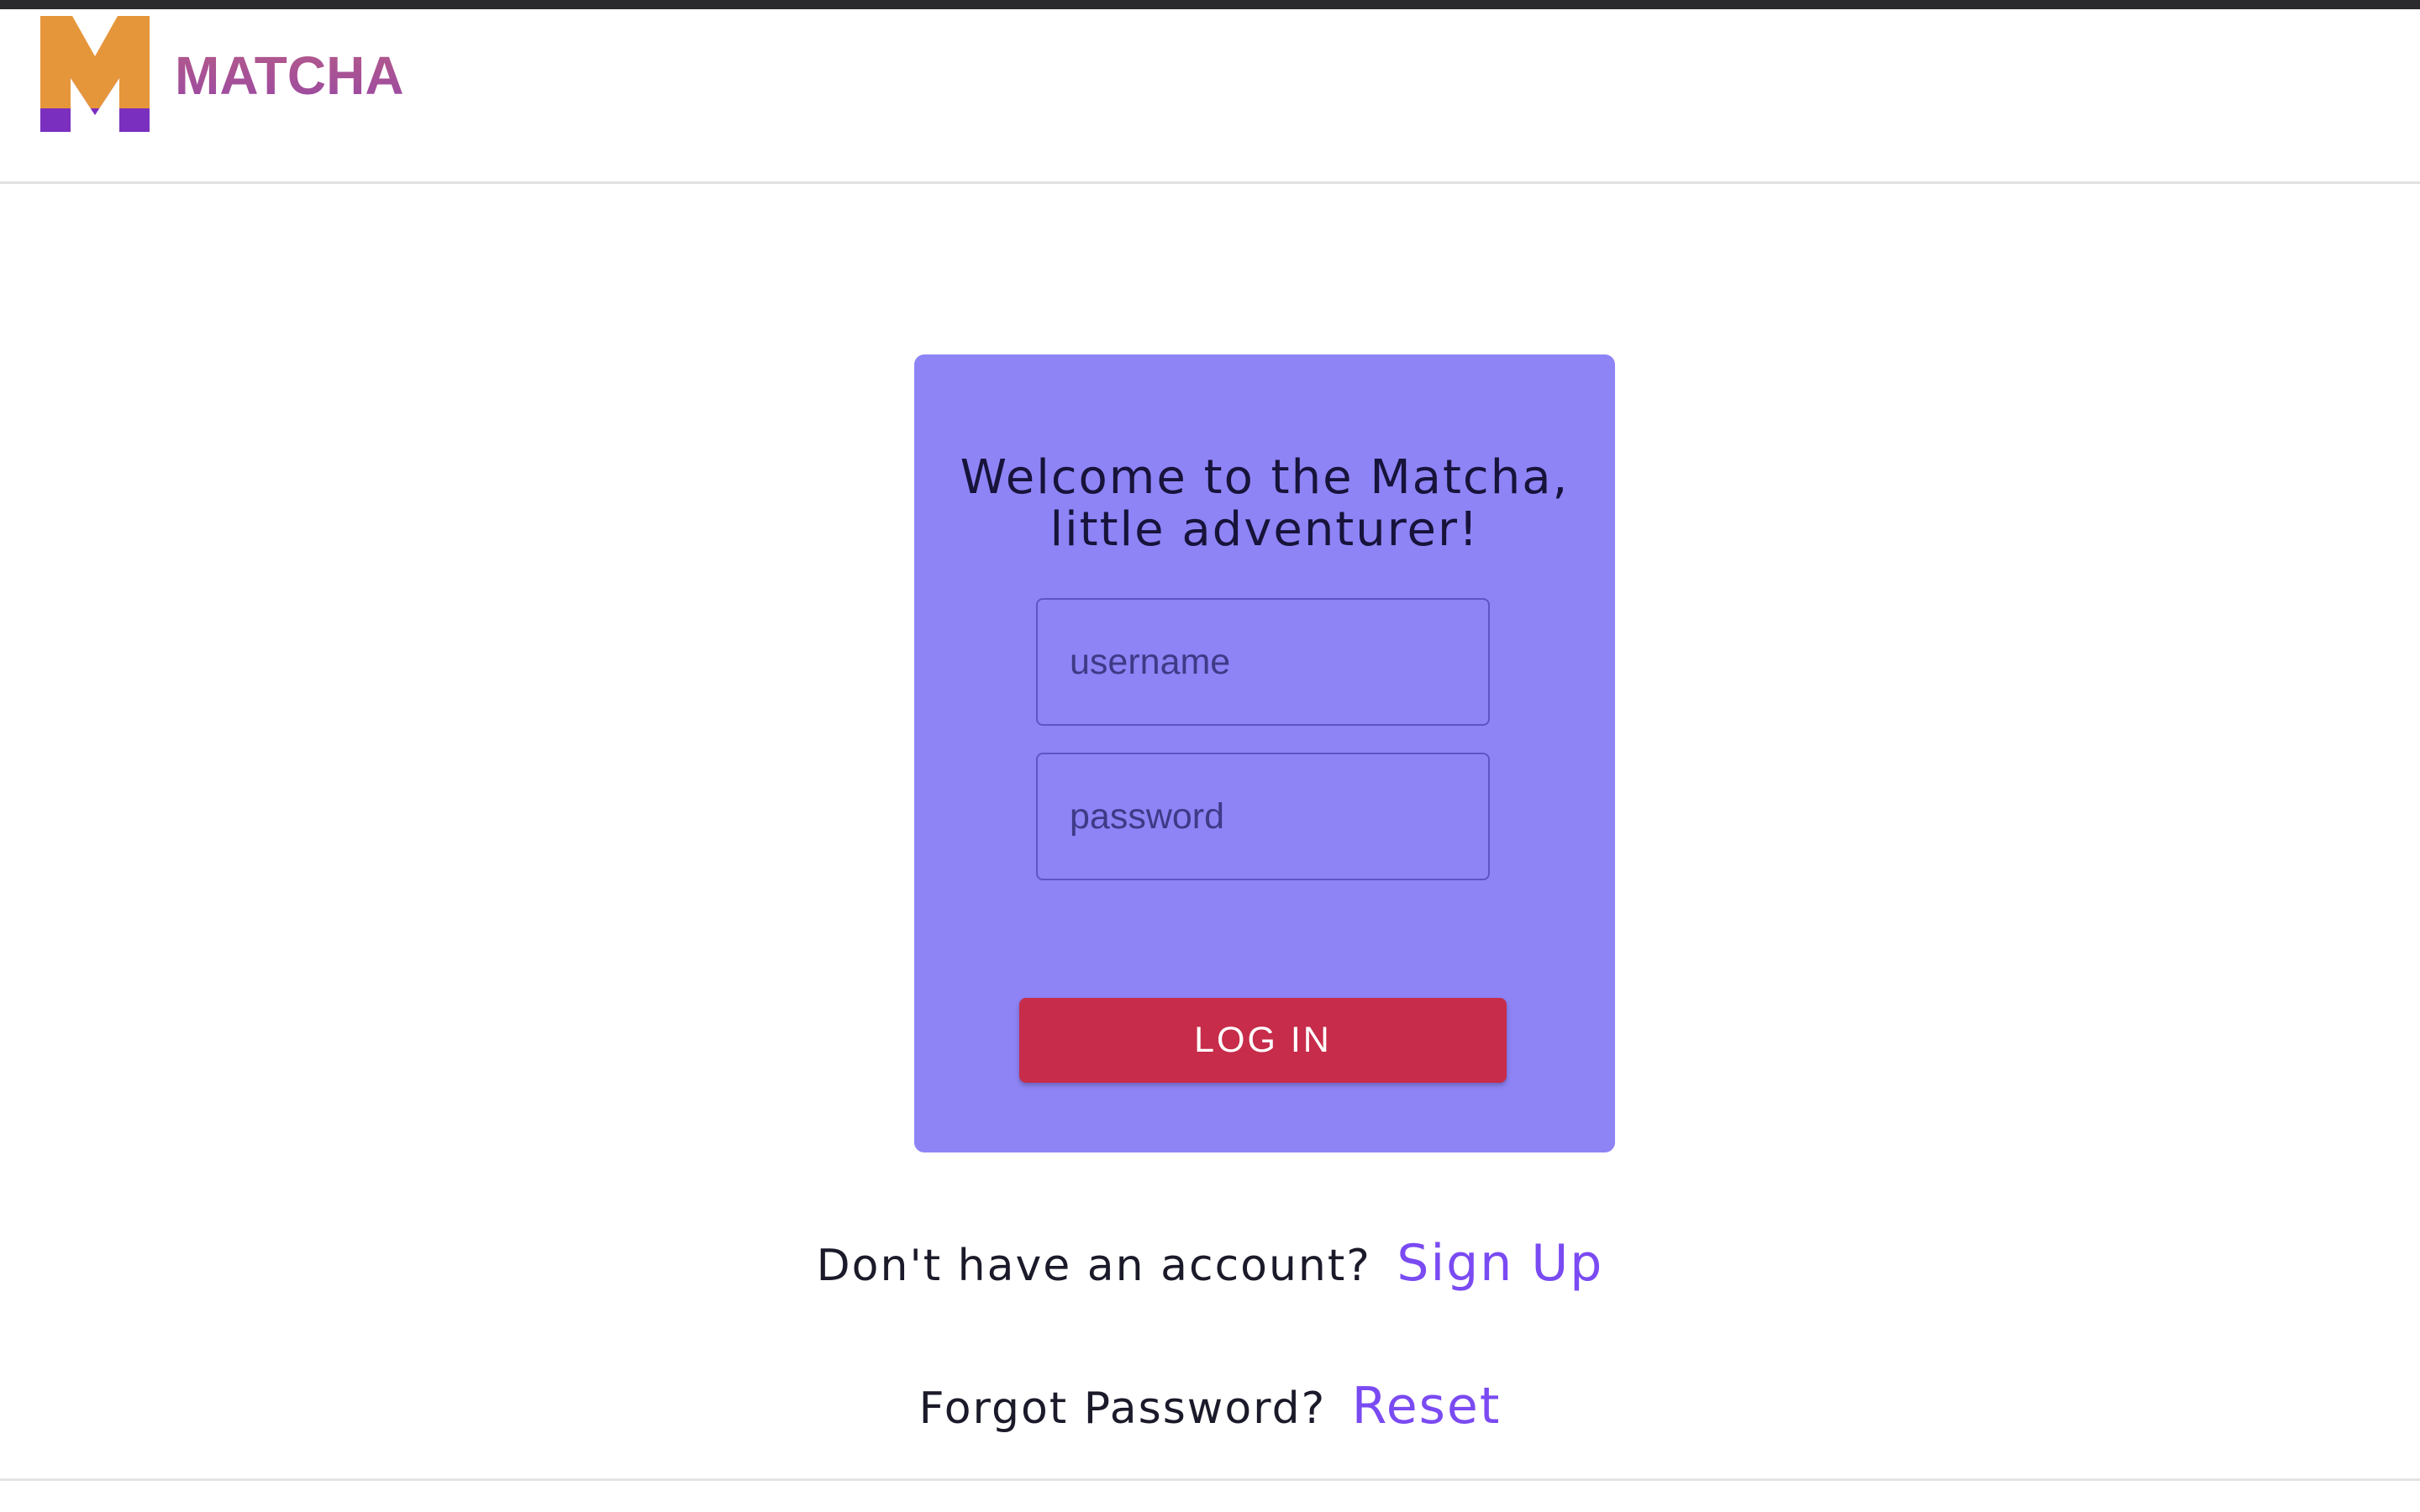  I want to click on welcome-title-line-1: Welcome to the Matcha,, so click(1265, 477).